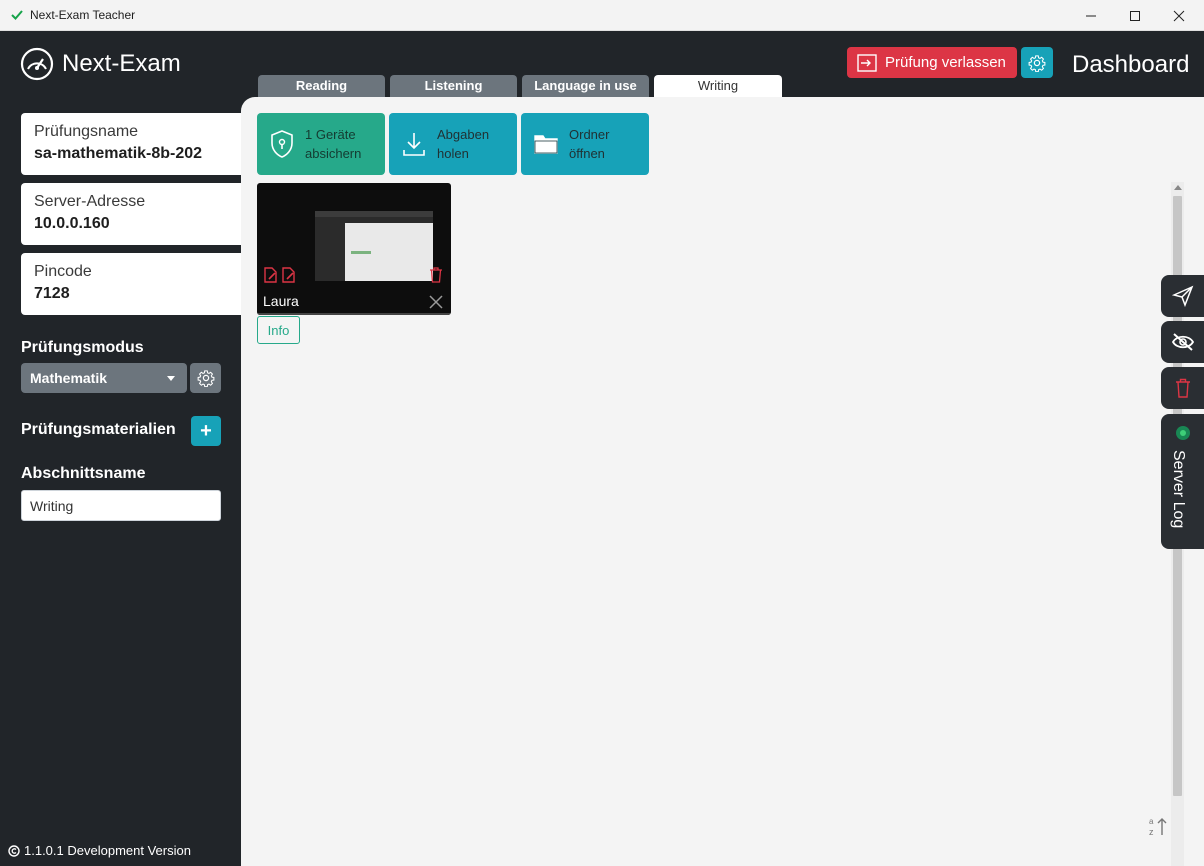  What do you see at coordinates (83, 473) in the screenshot?
I see `section-name-heading: Abschnittsname` at bounding box center [83, 473].